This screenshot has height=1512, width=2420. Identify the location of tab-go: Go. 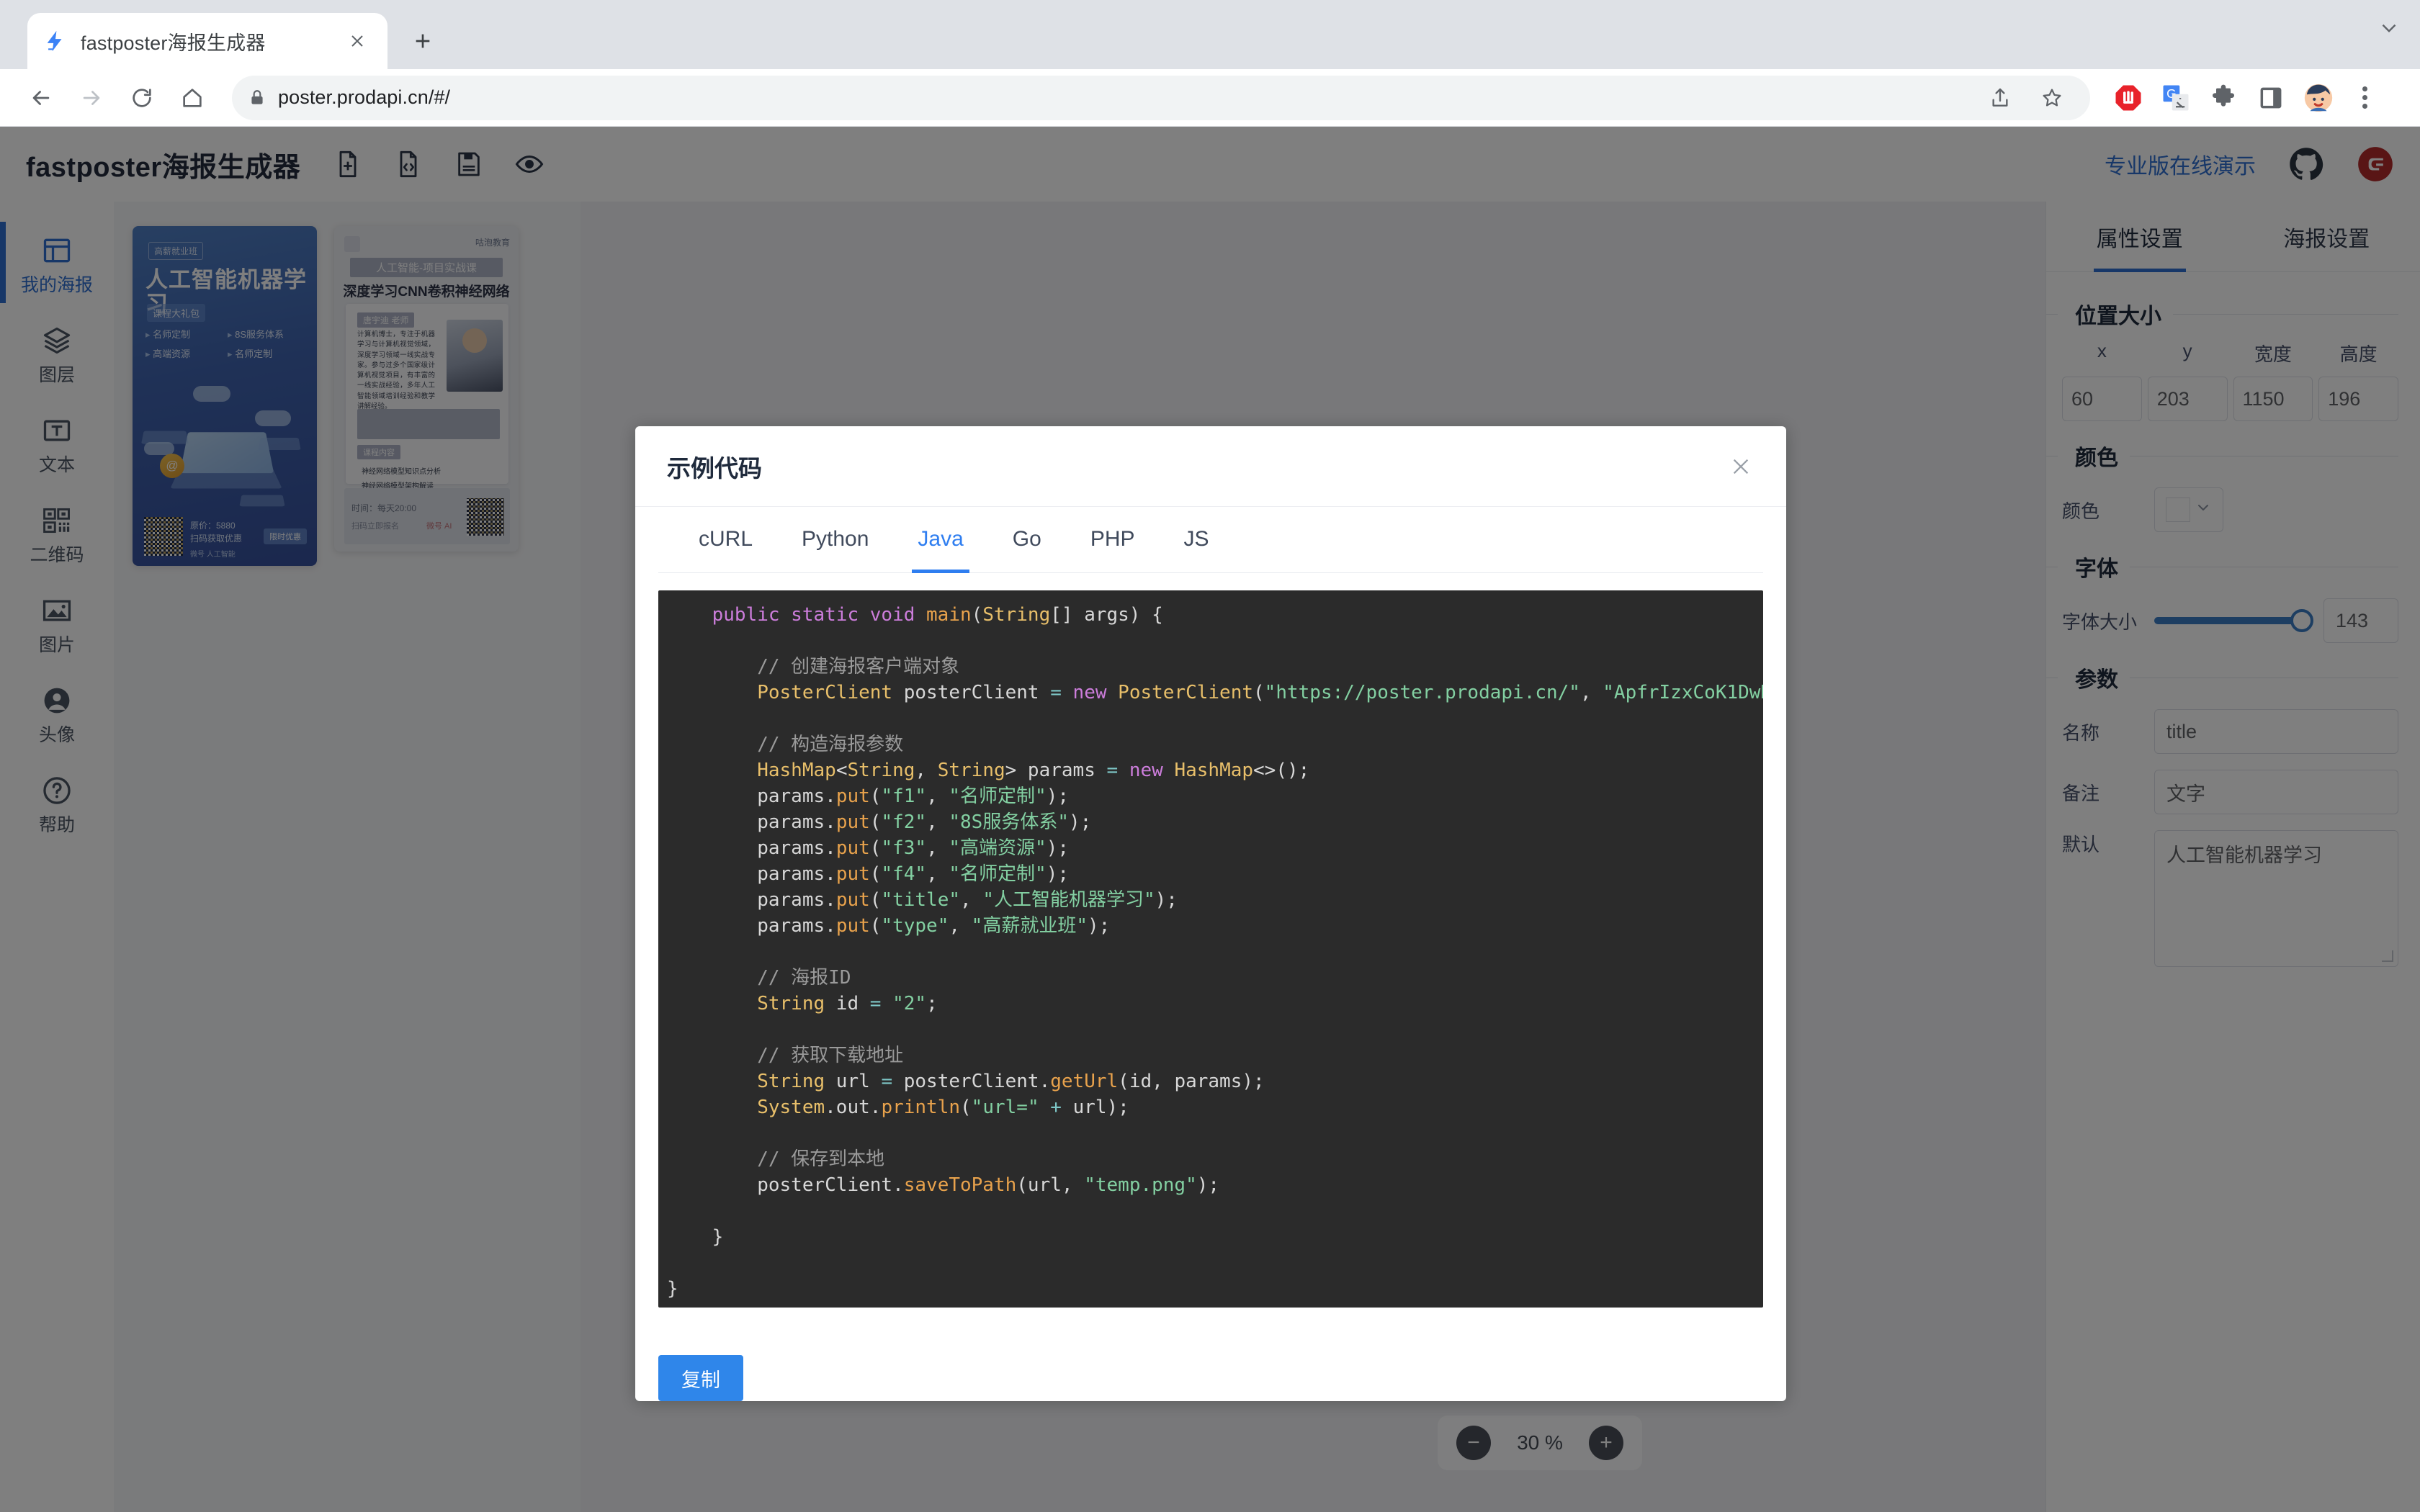
(1027, 539).